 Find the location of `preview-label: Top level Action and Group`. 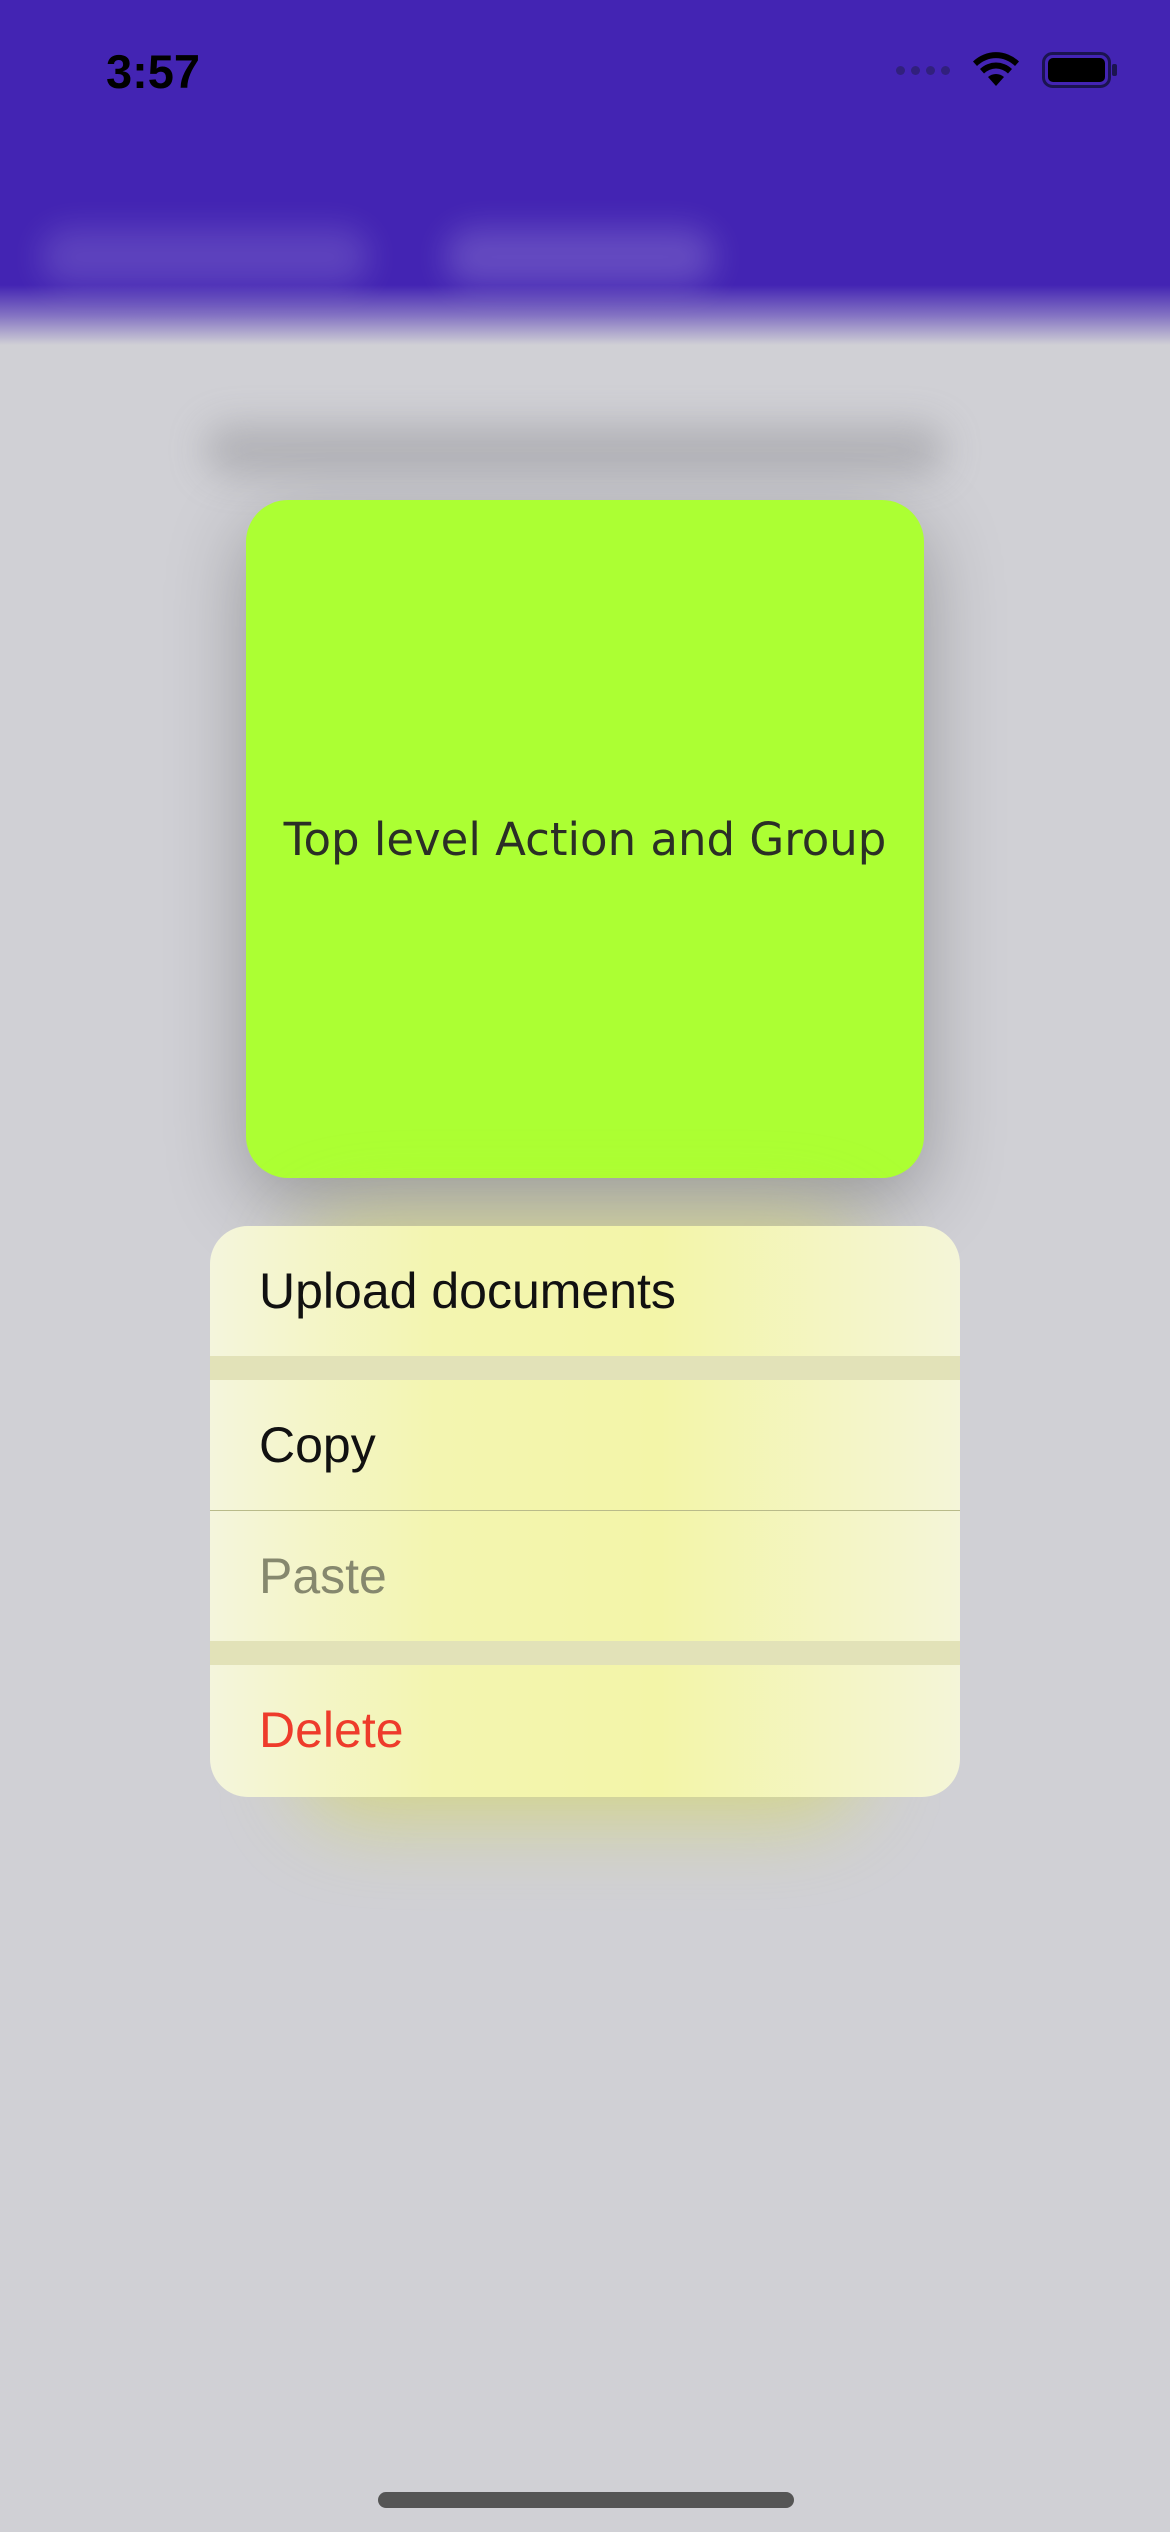

preview-label: Top level Action and Group is located at coordinates (585, 839).